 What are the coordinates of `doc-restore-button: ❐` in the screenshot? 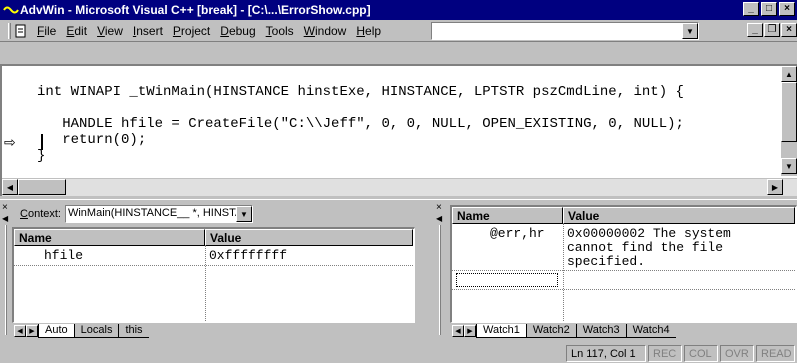 It's located at (772, 30).